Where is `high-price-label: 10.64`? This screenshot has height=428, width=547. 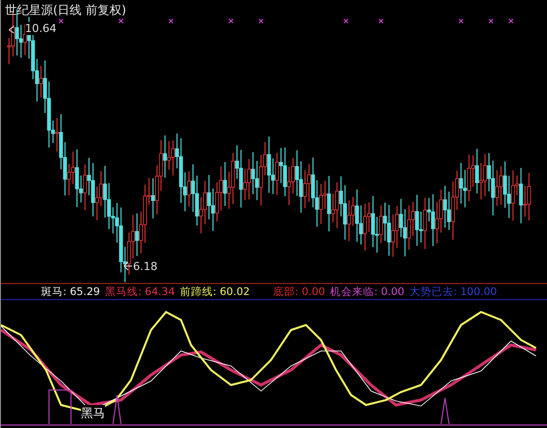
high-price-label: 10.64 is located at coordinates (40, 28).